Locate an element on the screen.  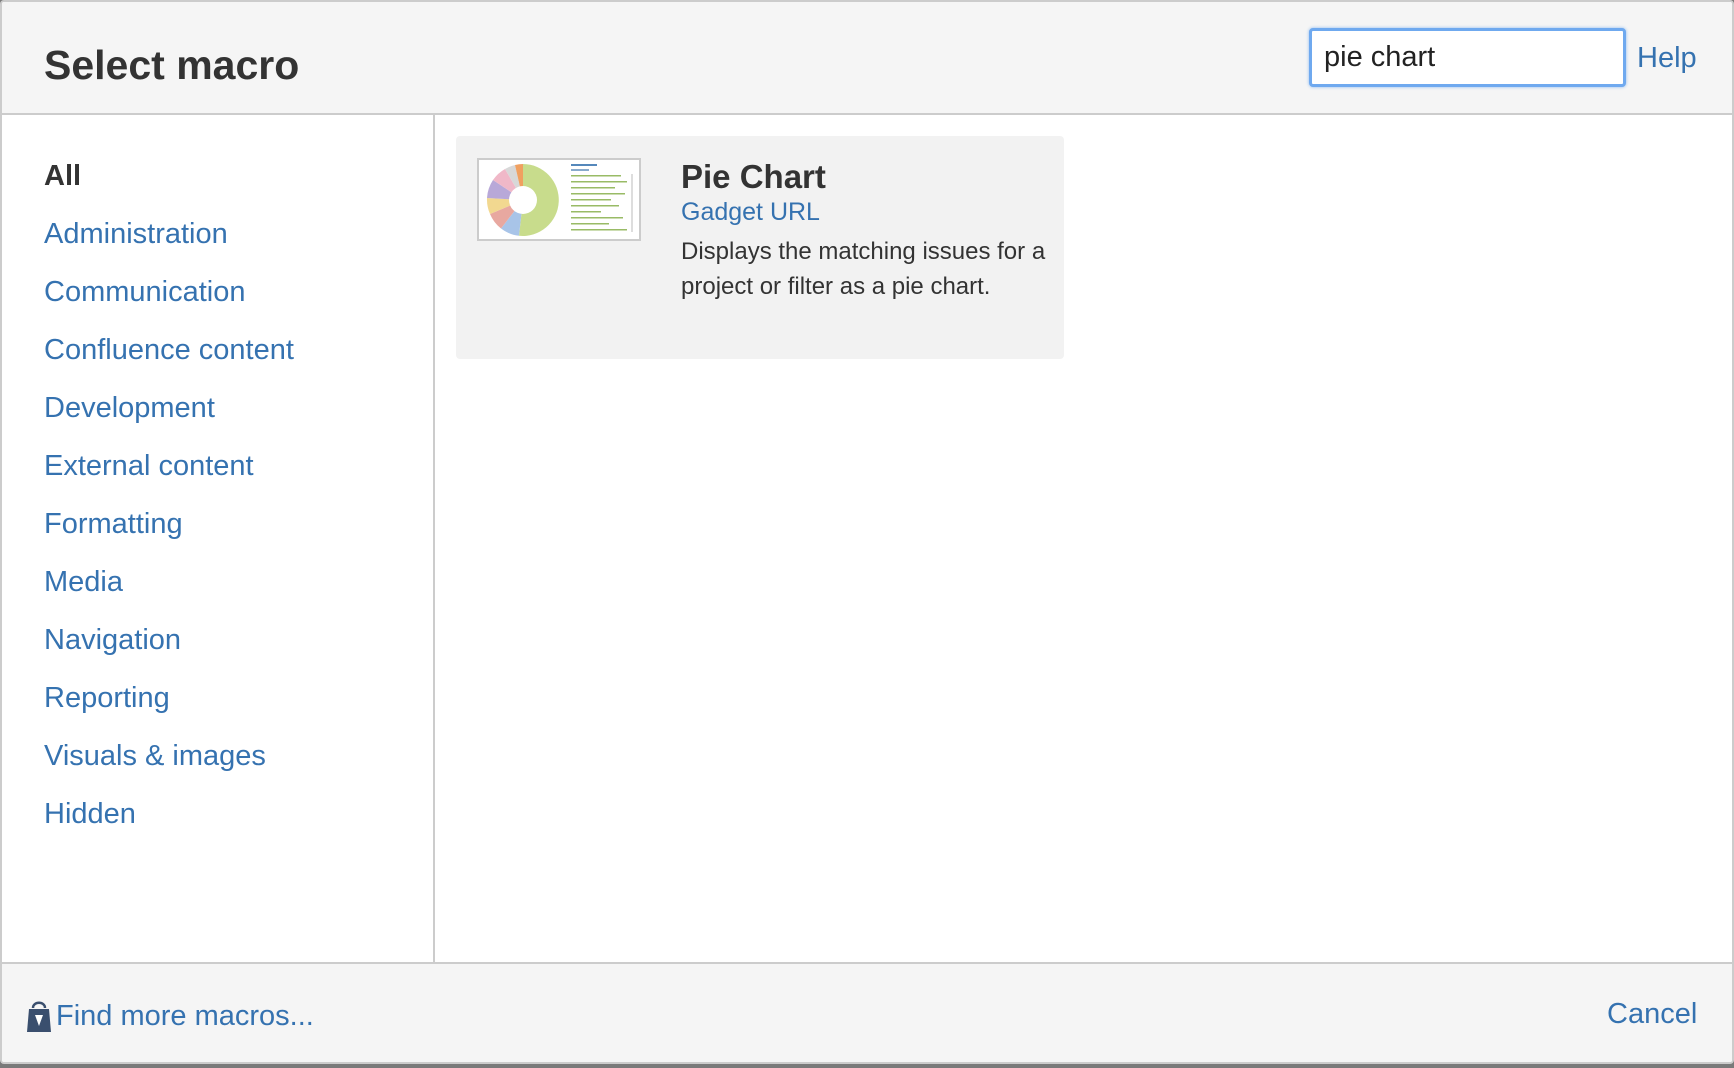
category-formatting: Formatting is located at coordinates (169, 524).